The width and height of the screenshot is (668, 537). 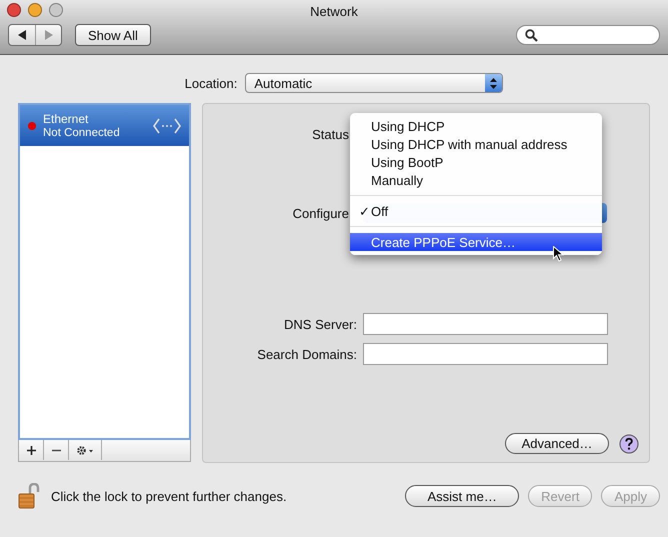 What do you see at coordinates (476, 180) in the screenshot?
I see `menu-item: Manually` at bounding box center [476, 180].